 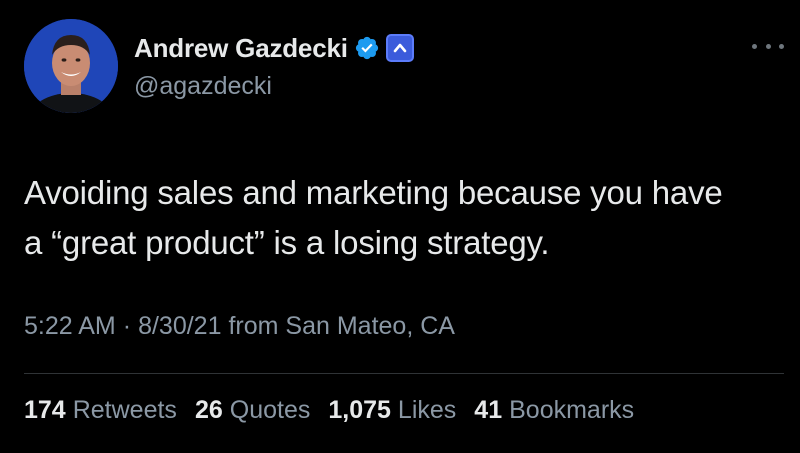 I want to click on tweet-meta: 5:22 AM · 8/30/21 from San Mateo, CA, so click(x=239, y=326).